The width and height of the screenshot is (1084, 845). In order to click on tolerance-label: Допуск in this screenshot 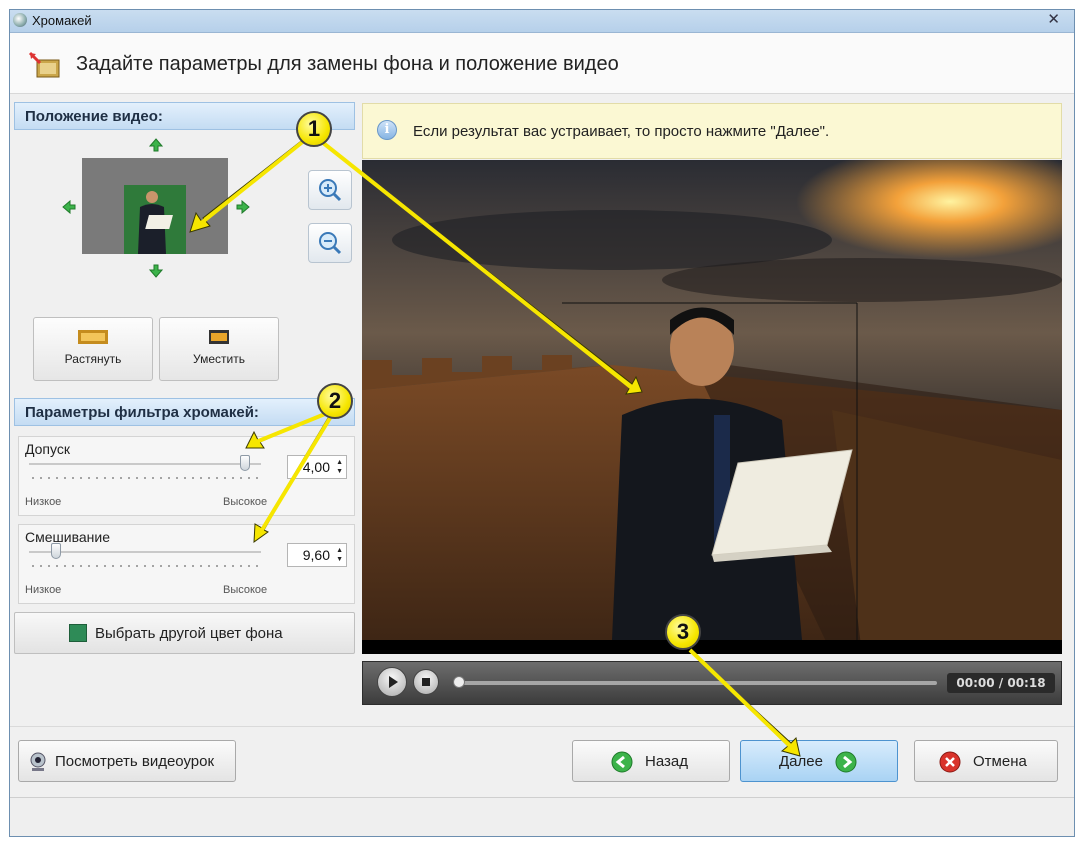, I will do `click(47, 449)`.